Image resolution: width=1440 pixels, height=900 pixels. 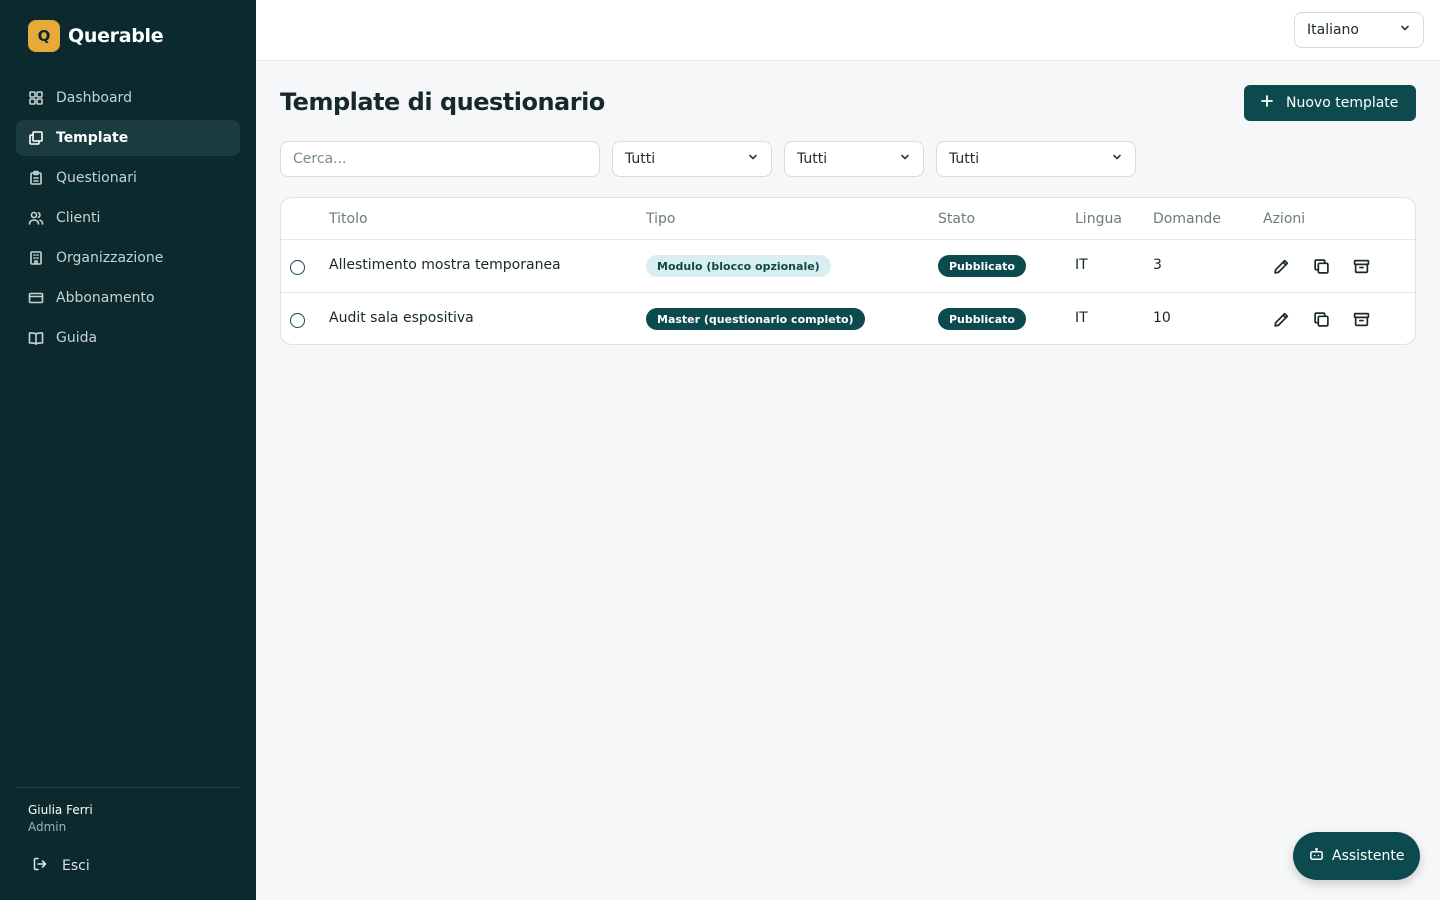 What do you see at coordinates (445, 265) in the screenshot?
I see `row-title: Allestimento mostra temporanea` at bounding box center [445, 265].